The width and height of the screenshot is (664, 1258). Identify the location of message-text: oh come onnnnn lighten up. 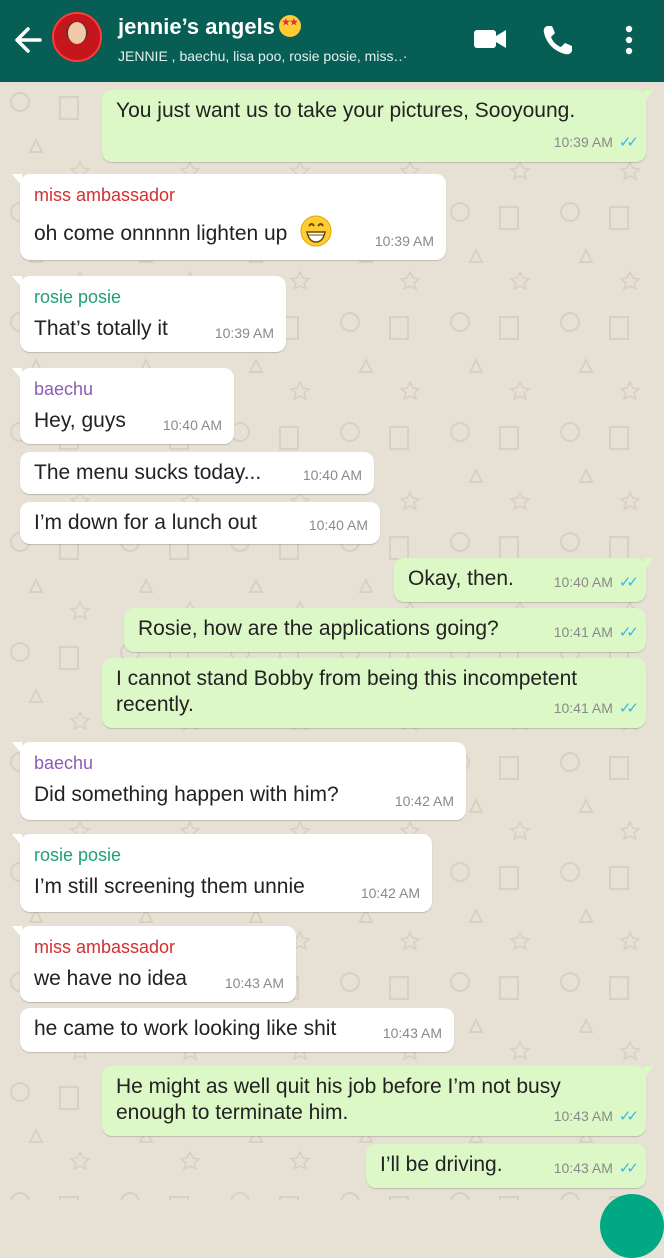
(161, 233).